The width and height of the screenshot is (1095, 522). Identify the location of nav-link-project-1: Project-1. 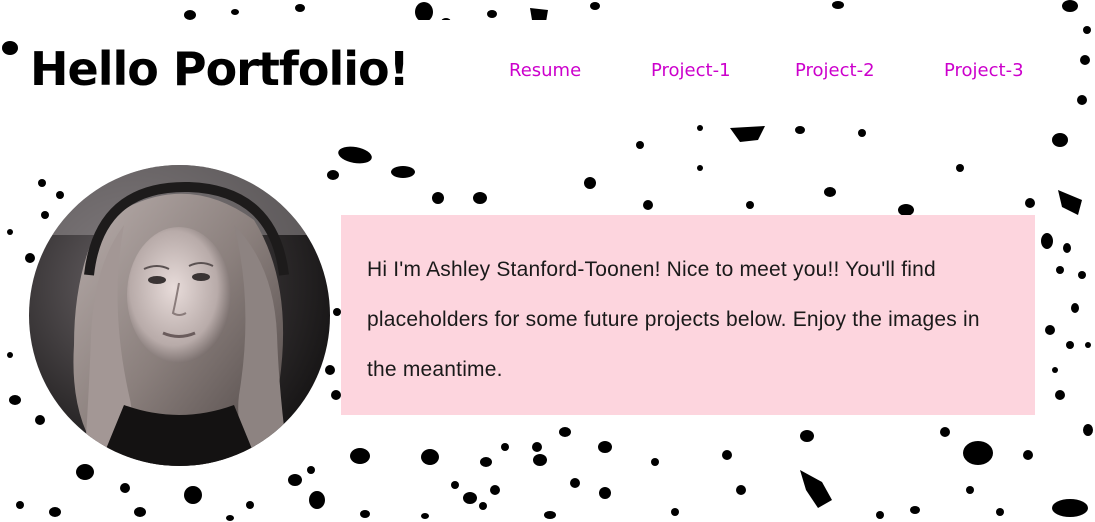
(691, 70).